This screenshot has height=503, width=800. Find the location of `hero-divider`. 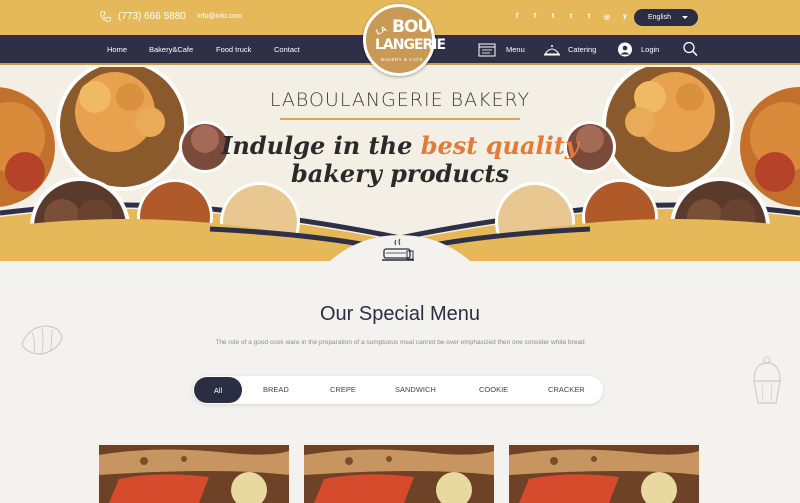

hero-divider is located at coordinates (400, 119).